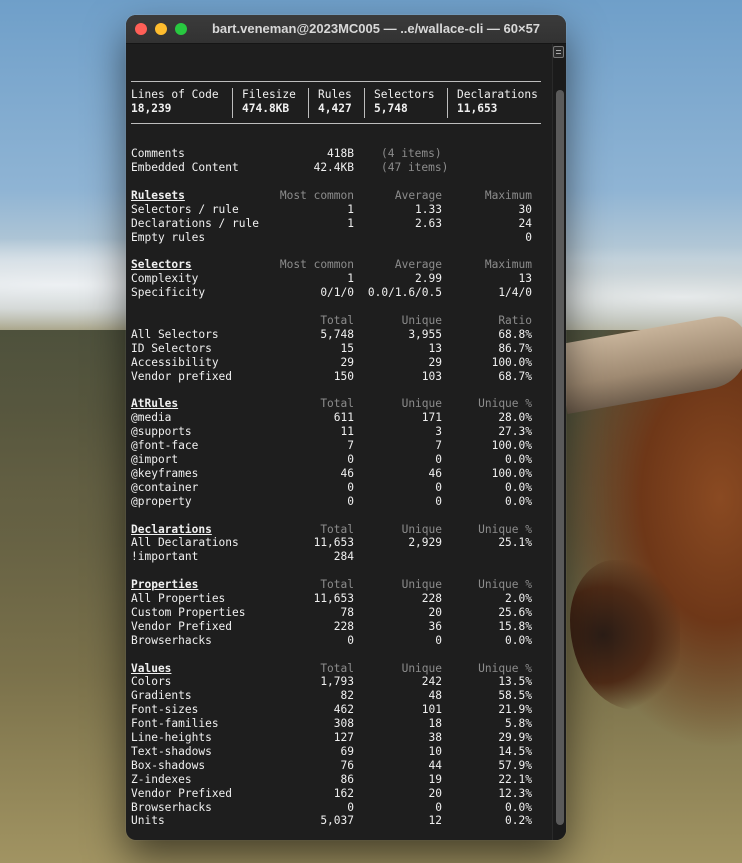 This screenshot has width=742, height=863. Describe the element at coordinates (418, 265) in the screenshot. I see `column-header: Average` at that location.